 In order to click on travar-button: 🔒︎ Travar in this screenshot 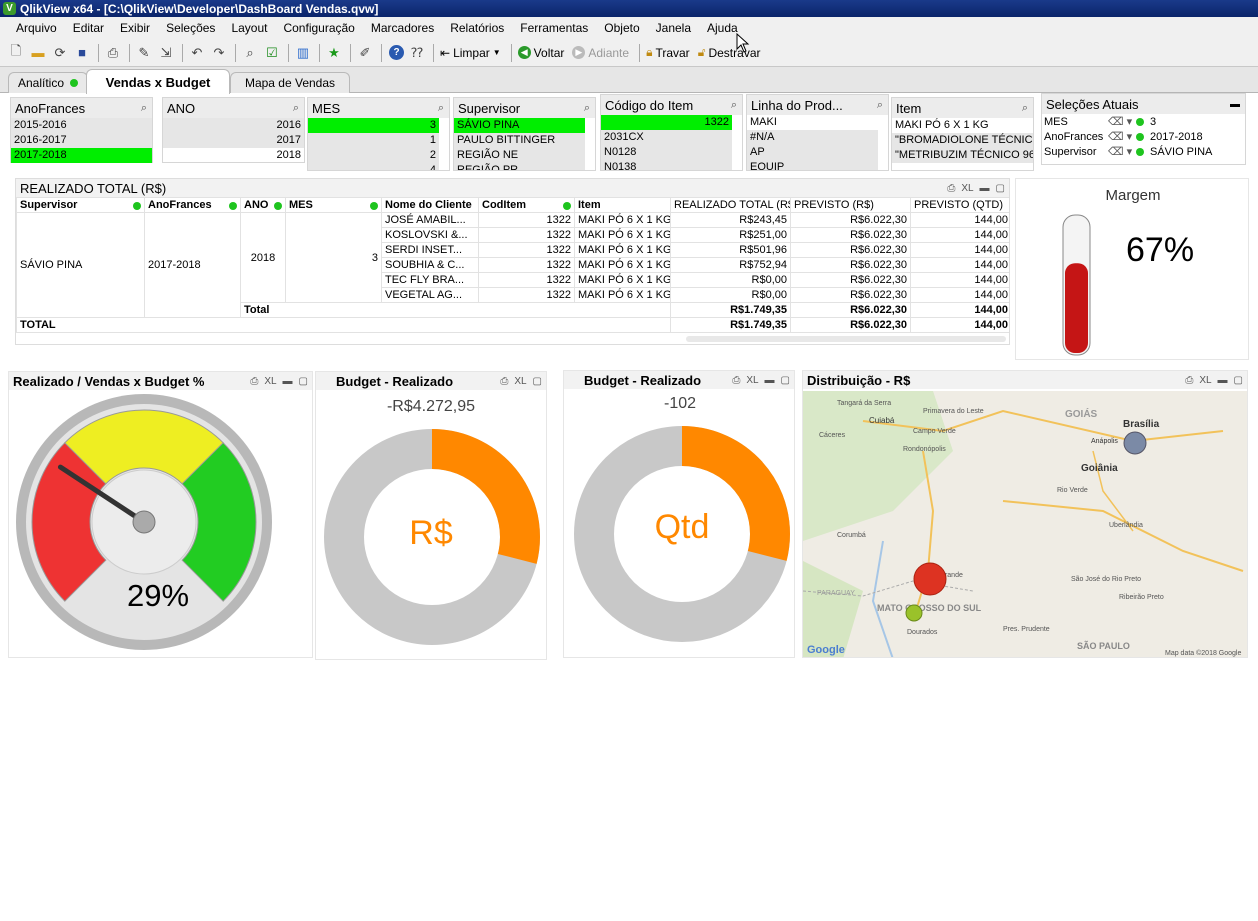, I will do `click(668, 52)`.